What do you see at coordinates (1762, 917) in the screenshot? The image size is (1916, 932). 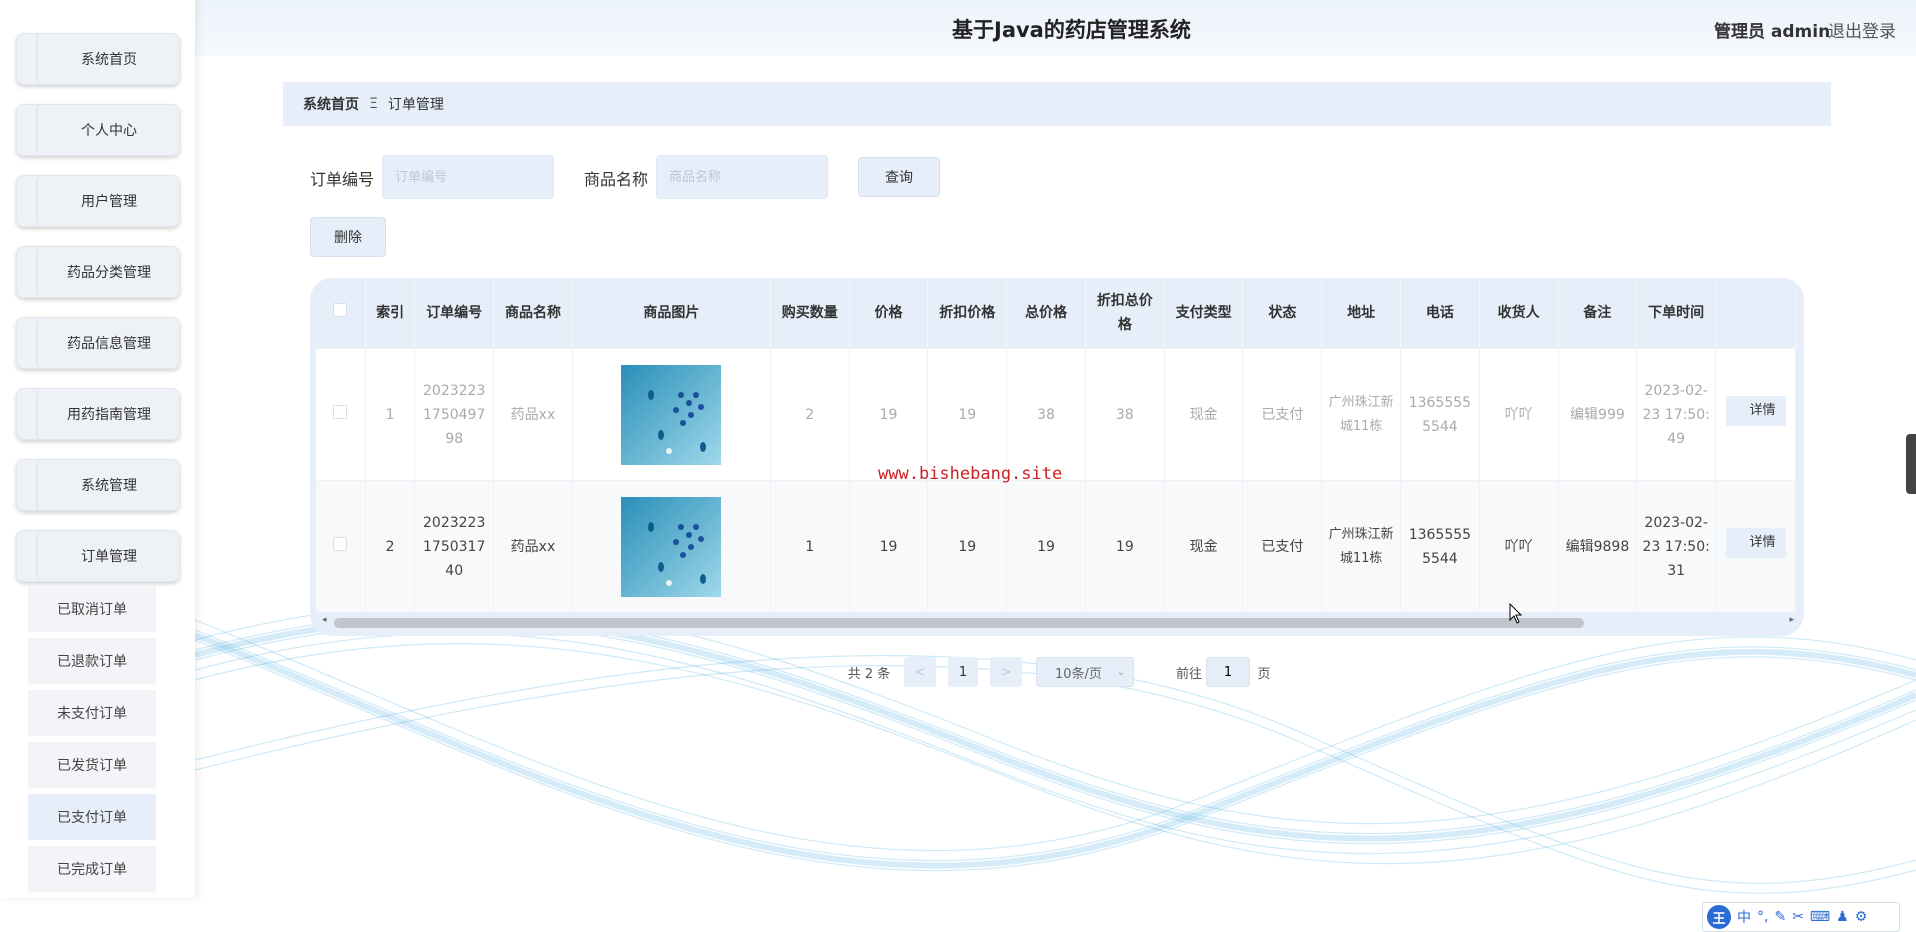 I see `punctuation-icon: °,` at bounding box center [1762, 917].